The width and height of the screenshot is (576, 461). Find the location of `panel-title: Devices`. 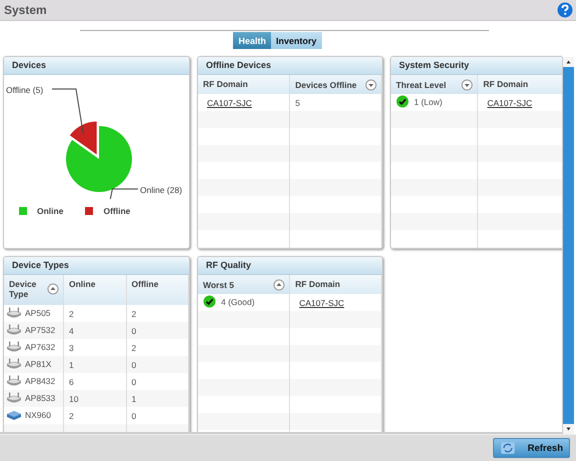

panel-title: Devices is located at coordinates (96, 66).